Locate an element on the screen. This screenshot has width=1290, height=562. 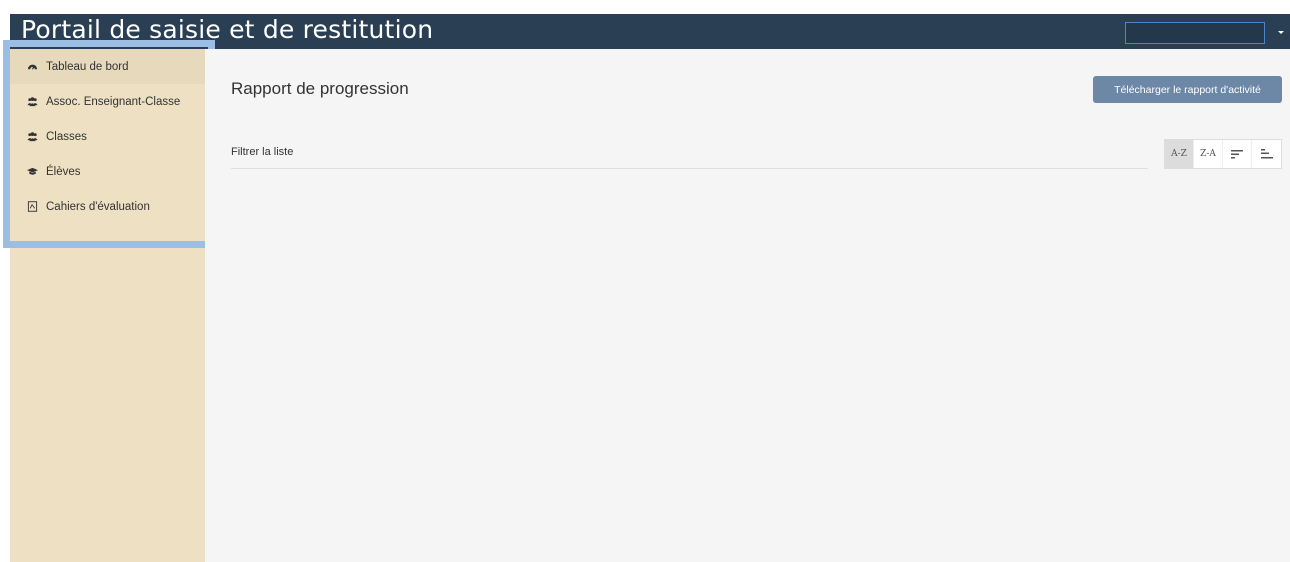
sort-asc-icon is located at coordinates (1267, 154).